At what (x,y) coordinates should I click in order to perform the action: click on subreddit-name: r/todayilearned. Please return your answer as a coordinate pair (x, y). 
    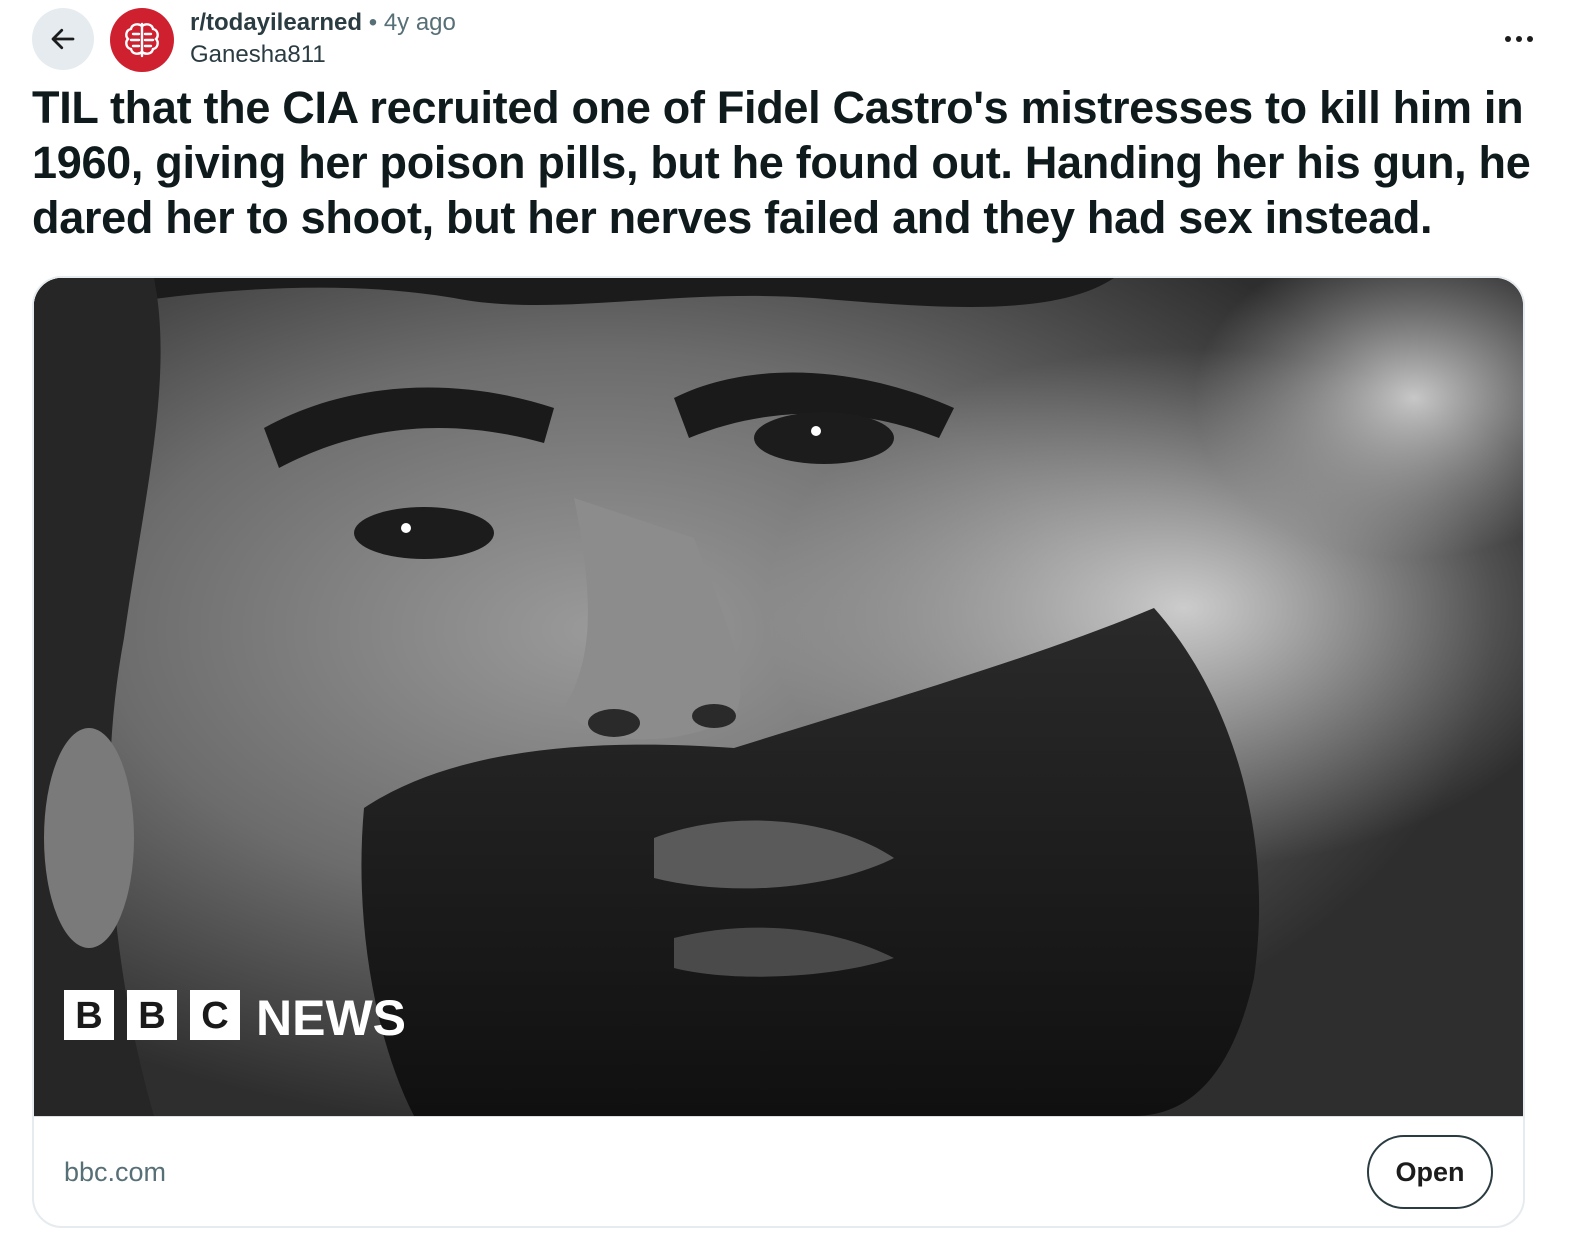
    Looking at the image, I should click on (276, 22).